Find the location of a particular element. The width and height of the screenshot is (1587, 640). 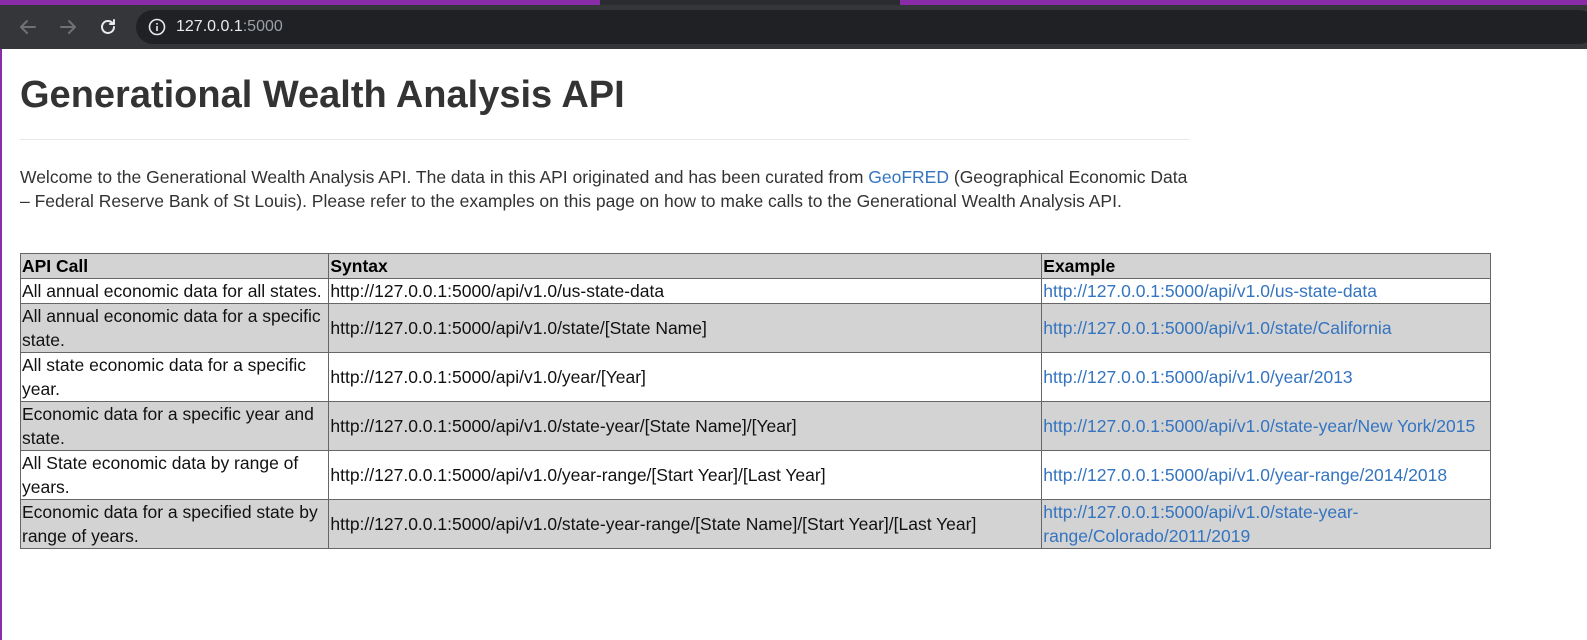

address-bar: 127.0.0.1:5000 is located at coordinates (861, 27).